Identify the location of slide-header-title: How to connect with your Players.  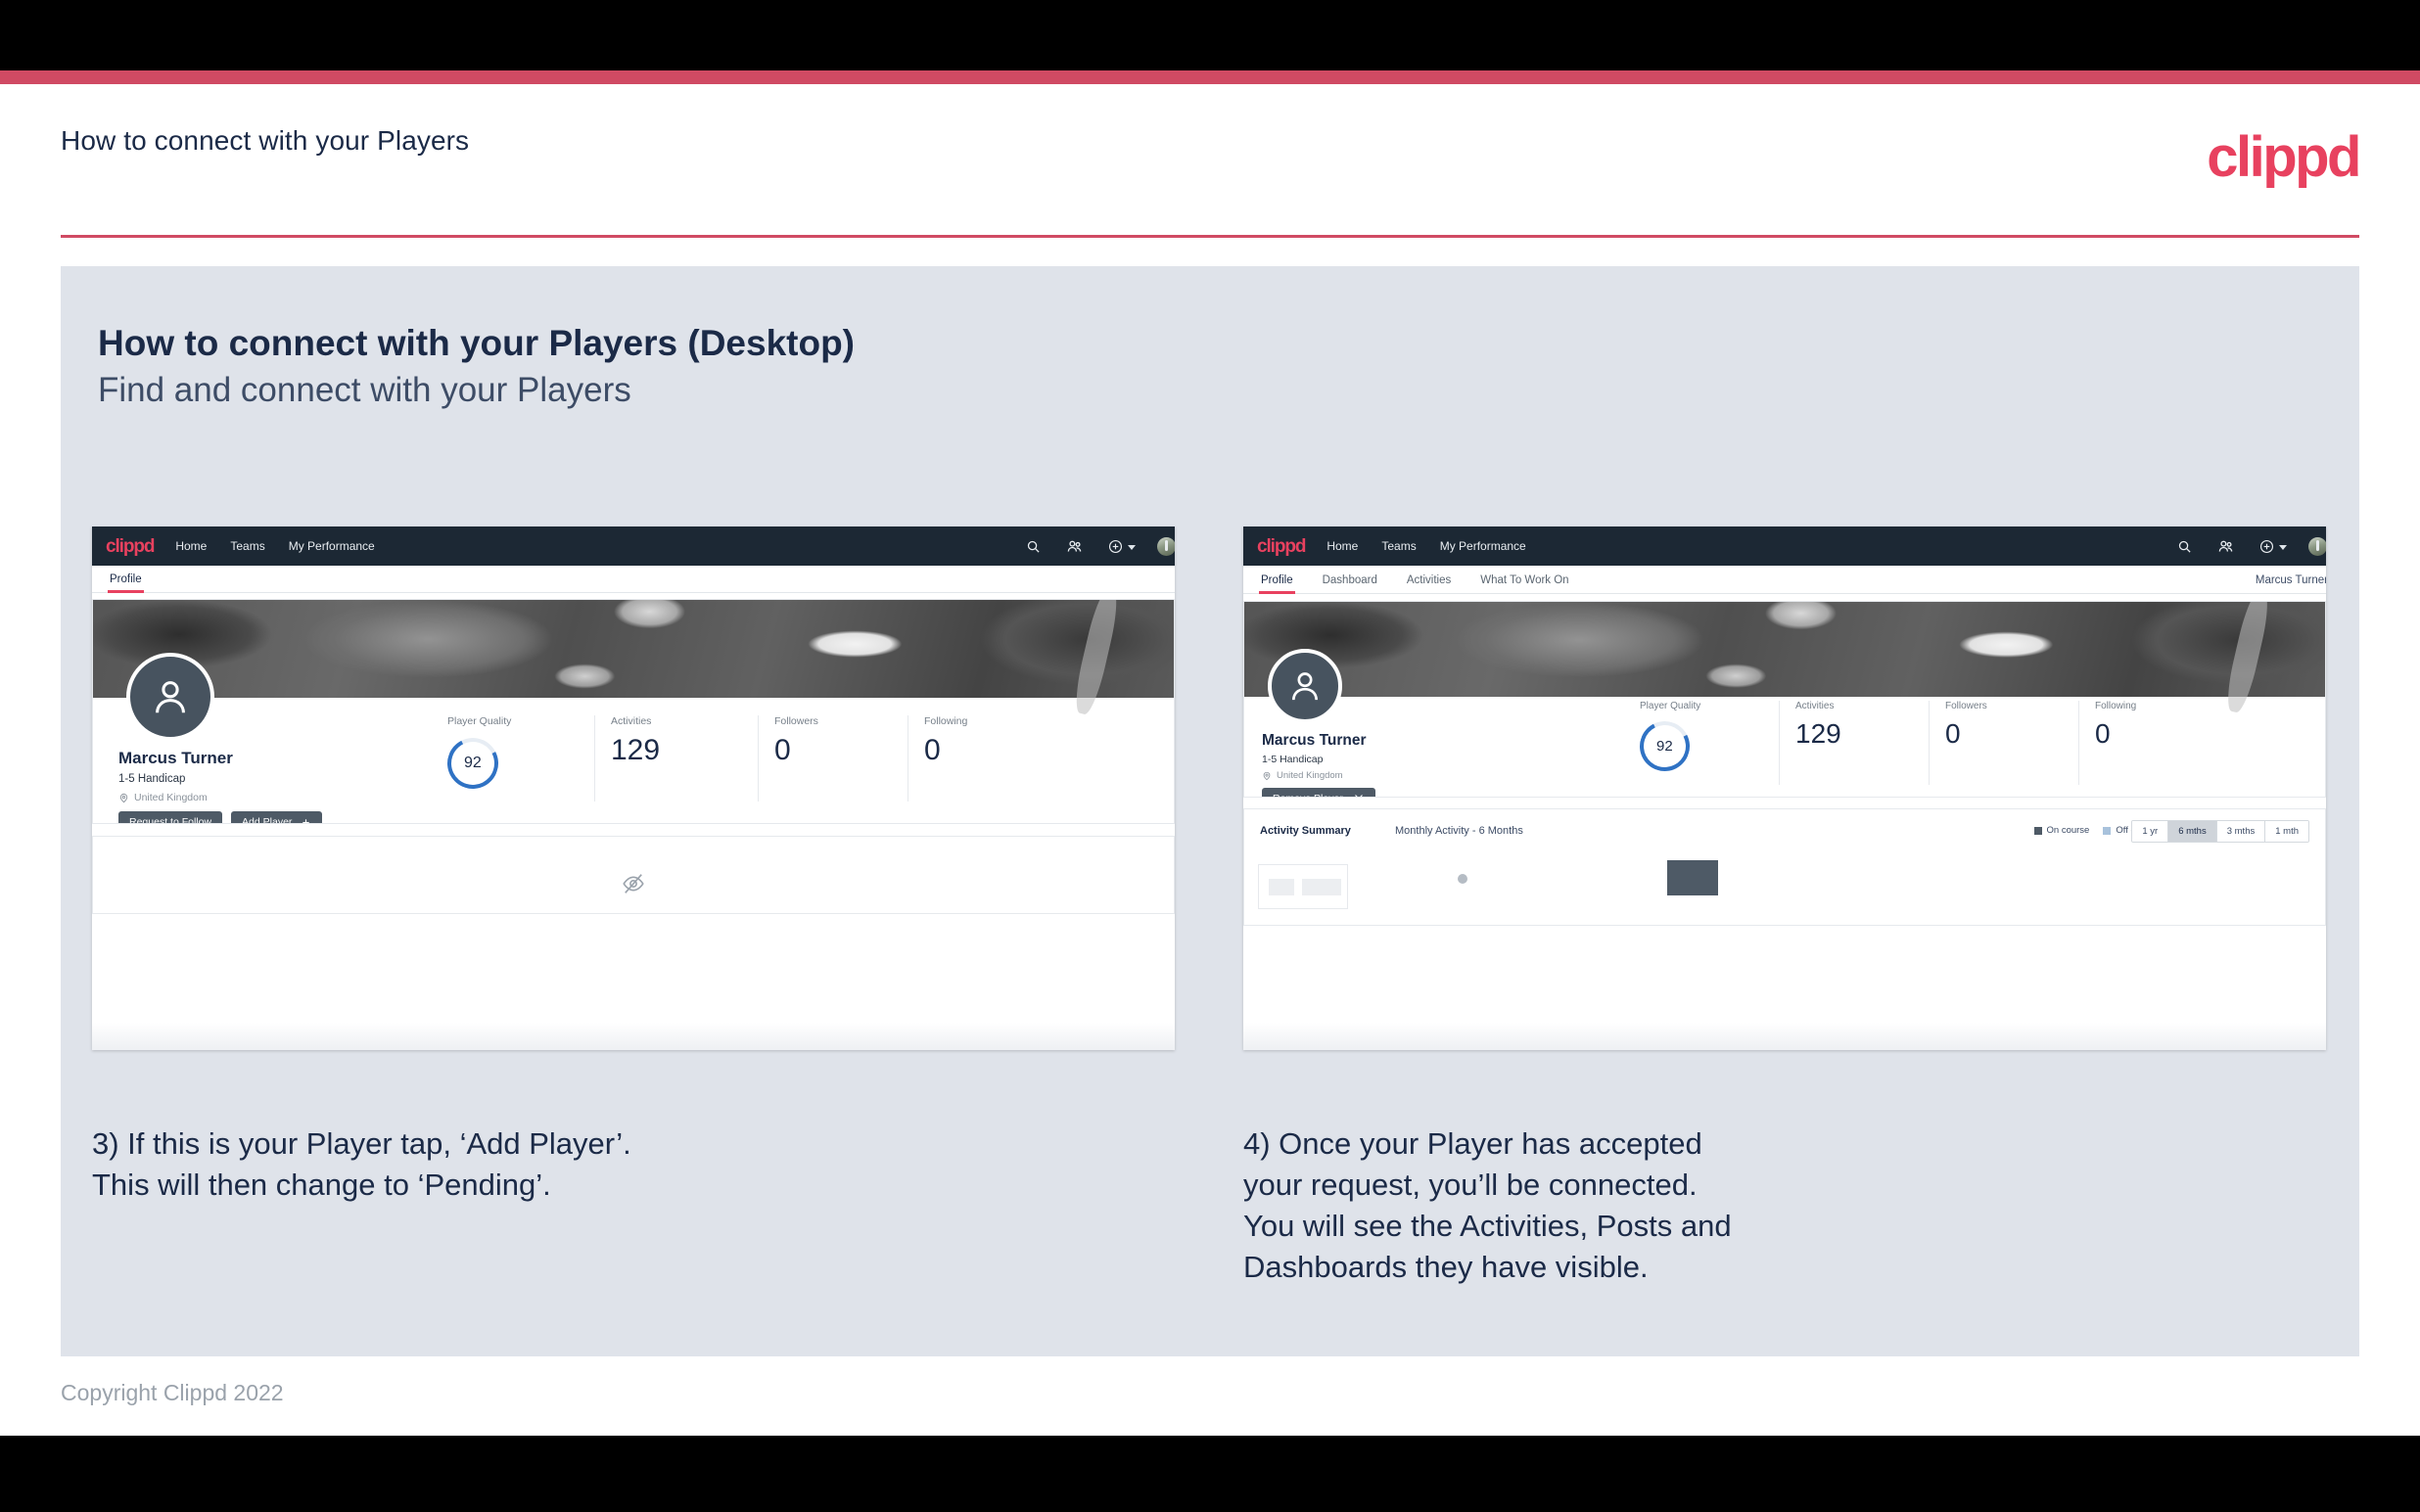
(265, 140).